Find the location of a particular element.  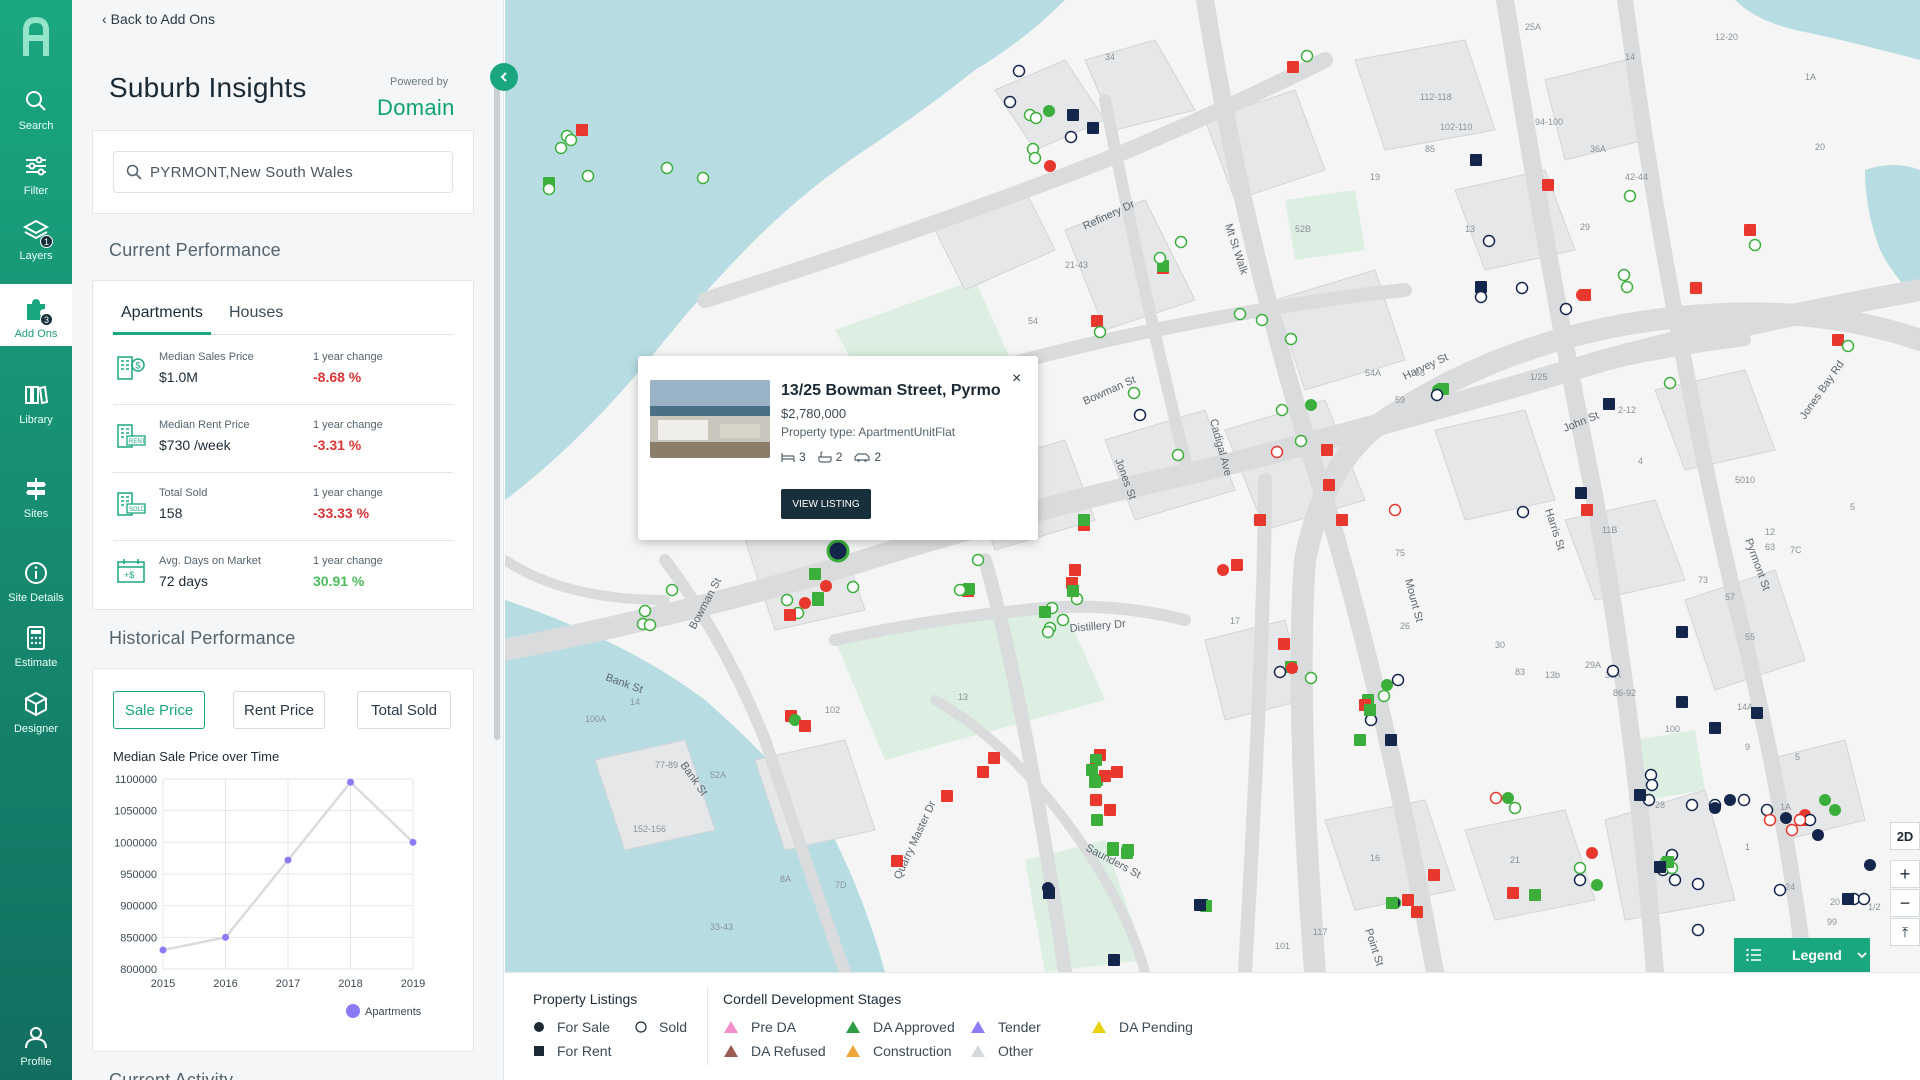

reset-north-button: ⤒ is located at coordinates (1905, 932).